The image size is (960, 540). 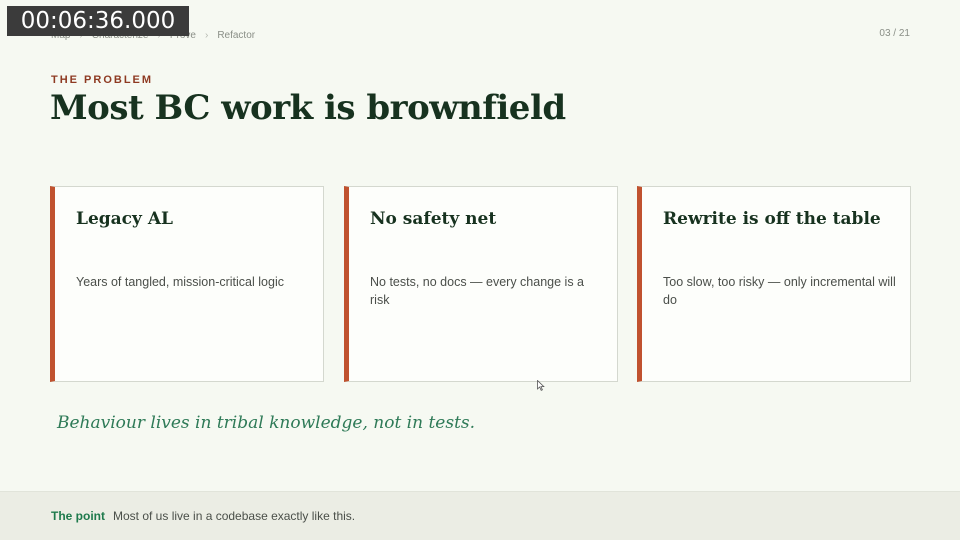 I want to click on chevron-right-icon: ›, so click(x=206, y=35).